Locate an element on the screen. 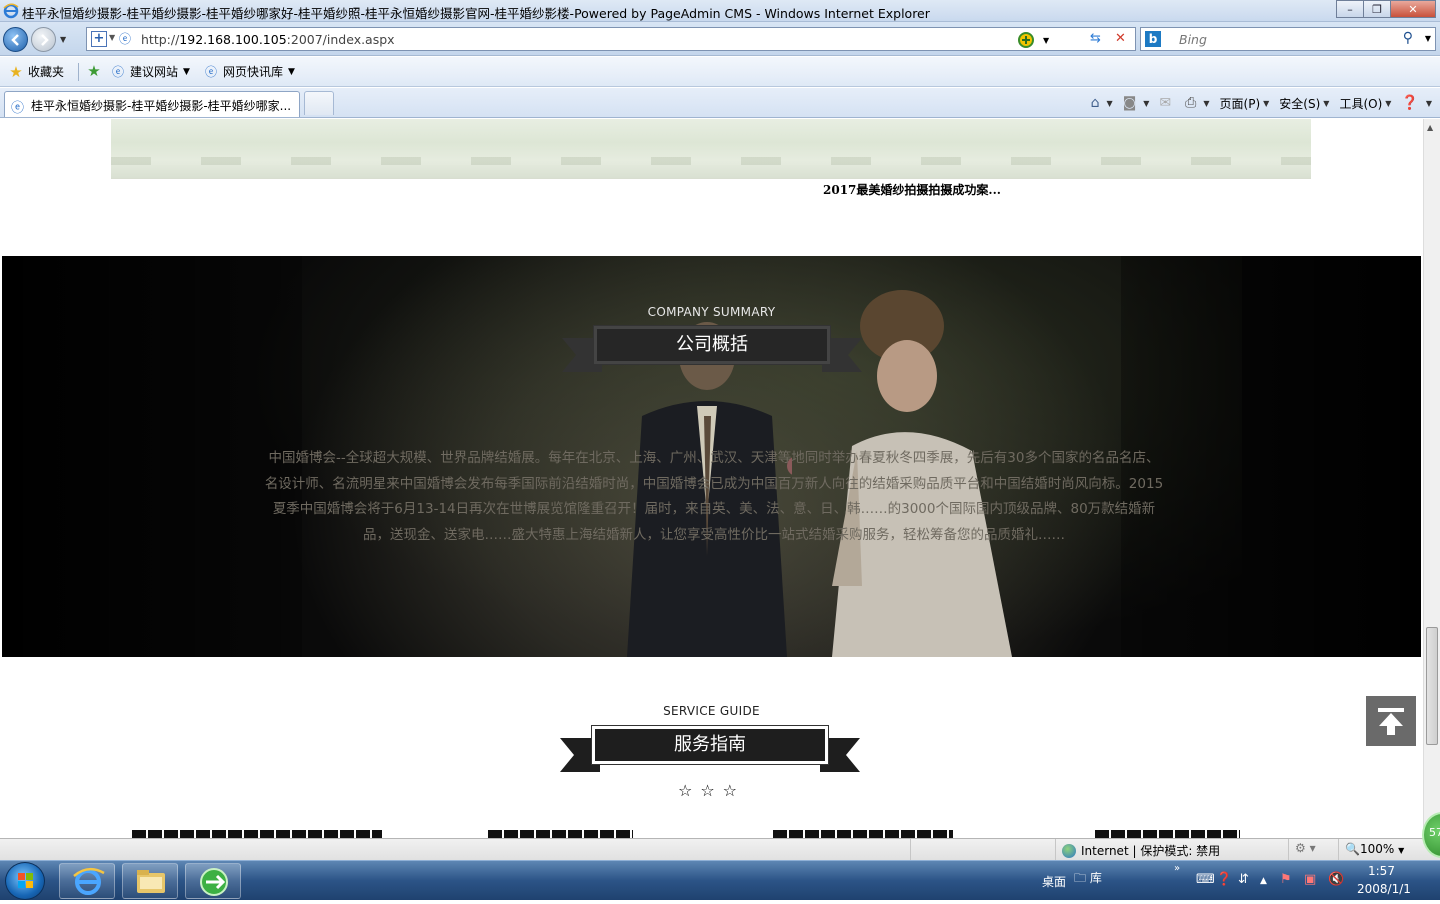 Image resolution: width=1440 pixels, height=904 pixels. forward-button is located at coordinates (43, 39).